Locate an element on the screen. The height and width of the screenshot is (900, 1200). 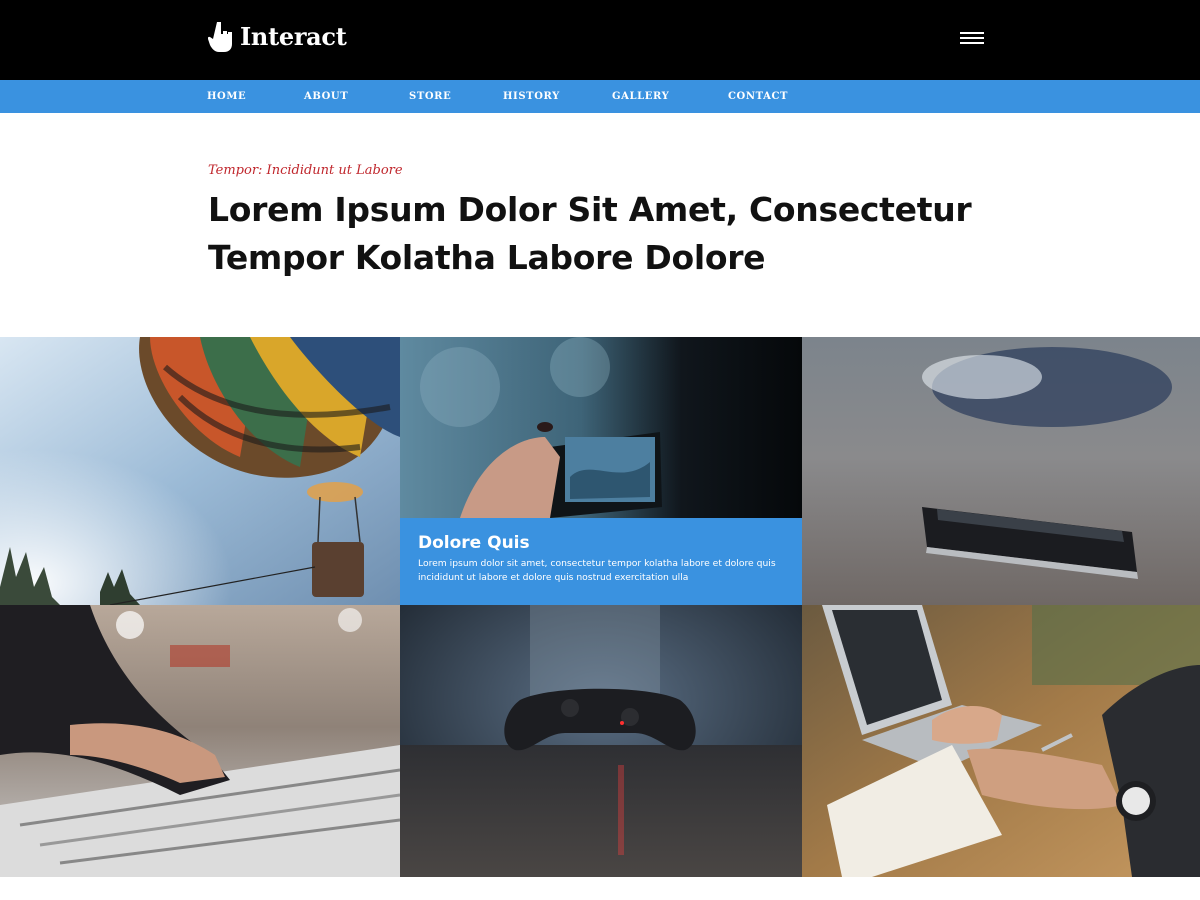
nav-item-about: ABOUT is located at coordinates (326, 96).